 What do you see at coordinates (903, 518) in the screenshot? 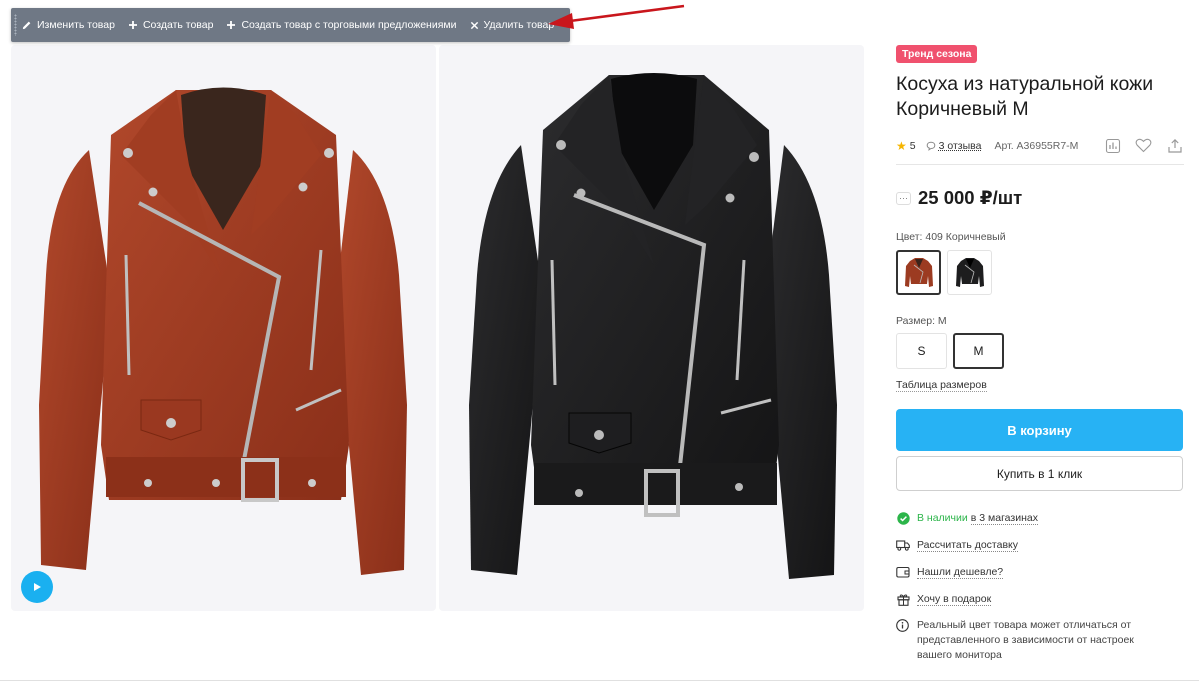
I see `check-circle-icon` at bounding box center [903, 518].